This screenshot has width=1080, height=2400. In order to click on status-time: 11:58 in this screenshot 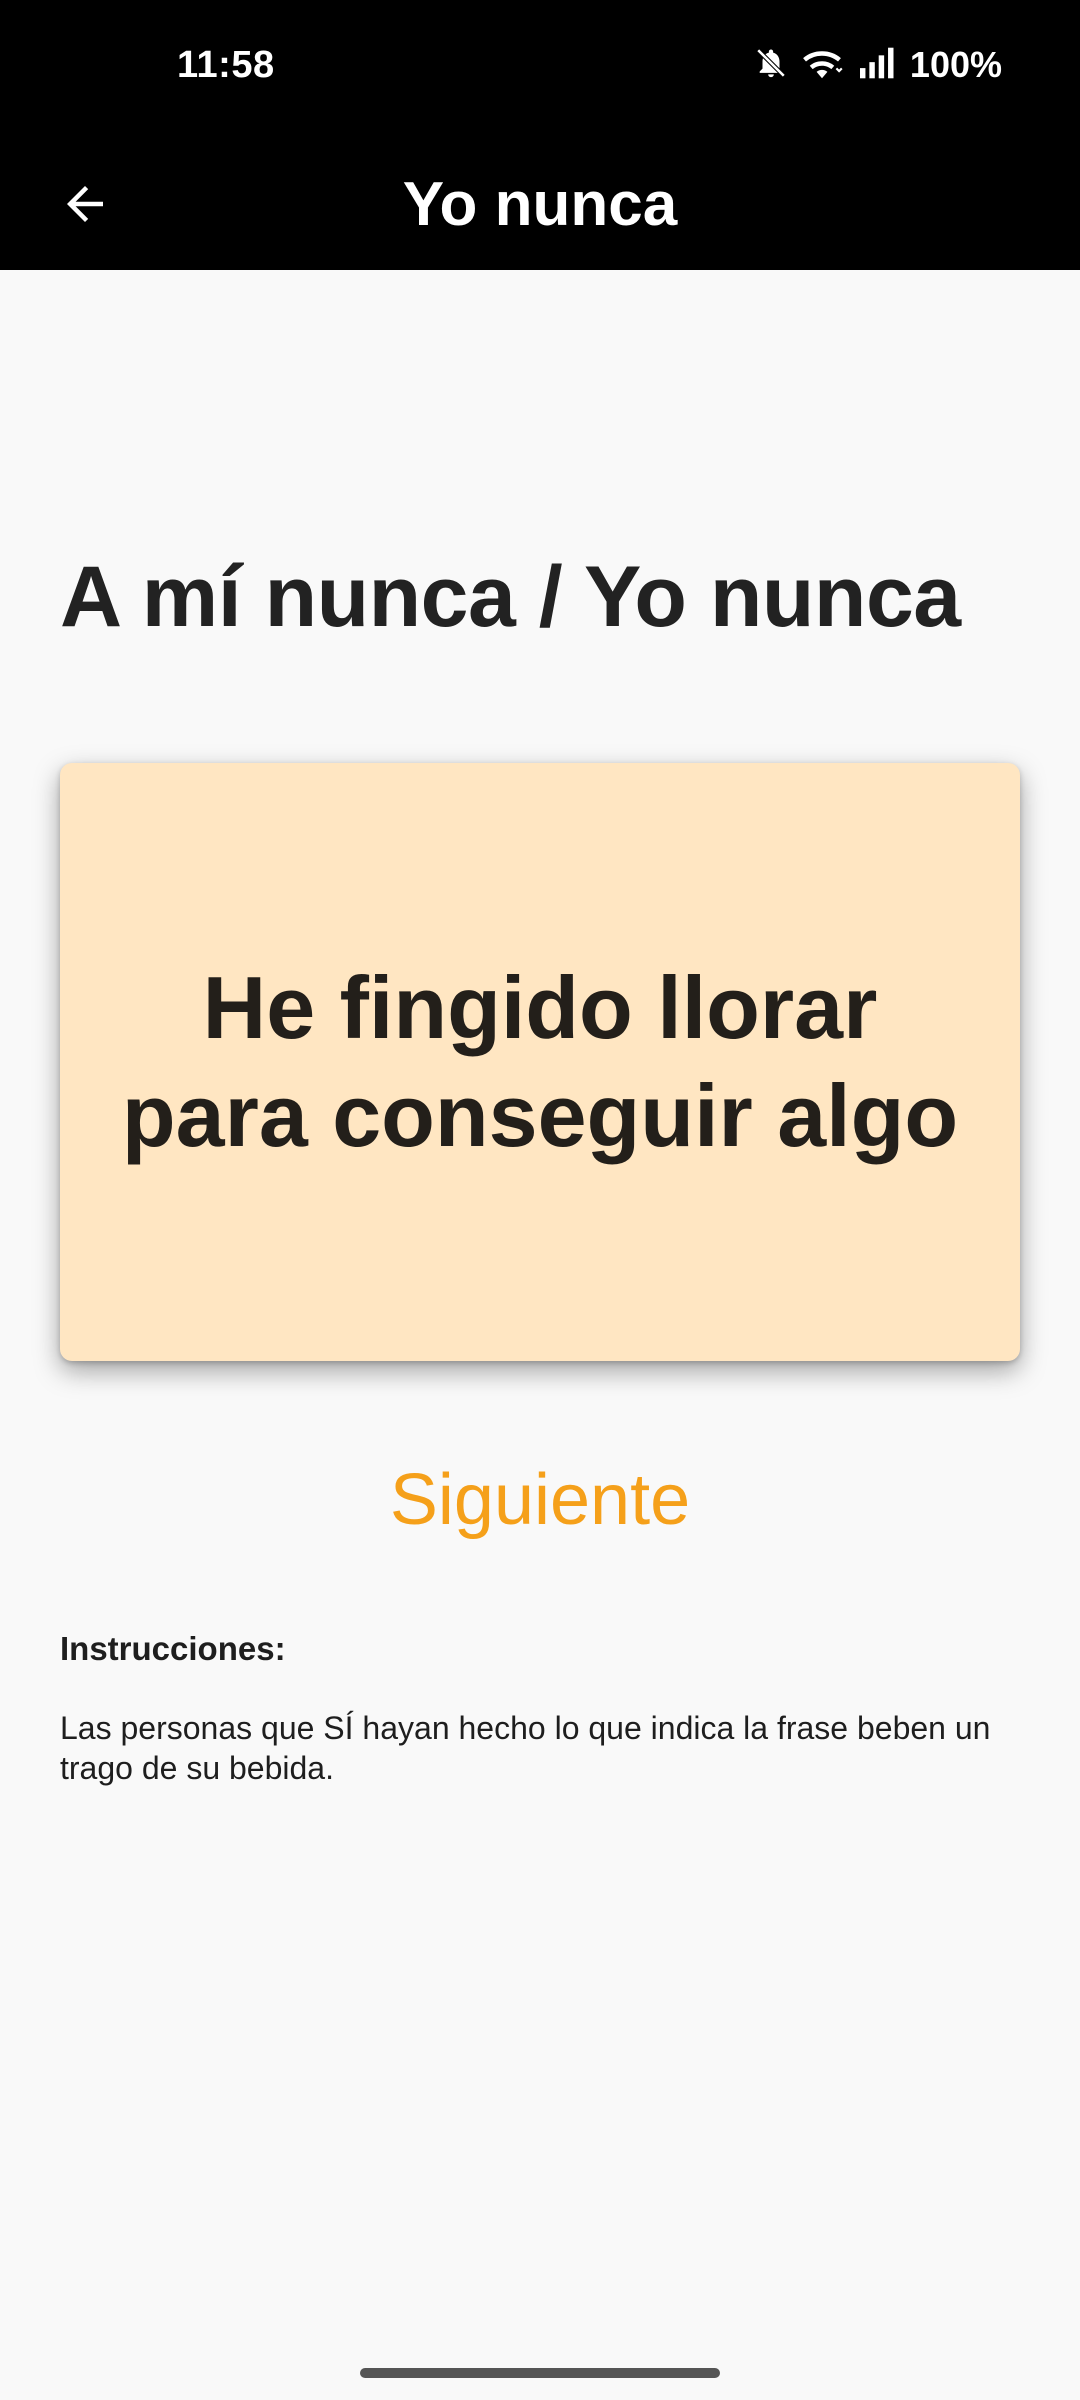, I will do `click(226, 65)`.